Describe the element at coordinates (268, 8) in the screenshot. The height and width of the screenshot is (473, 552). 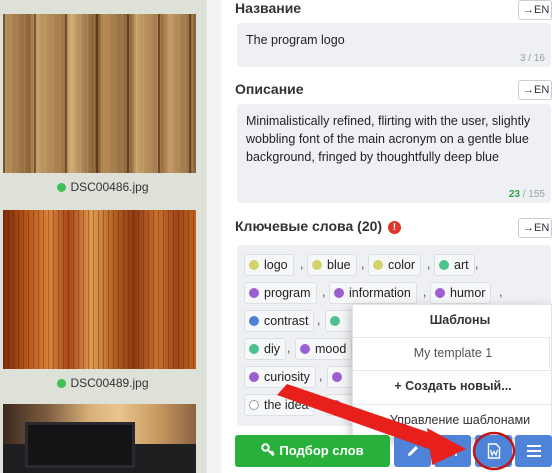
I see `title-label: Название` at that location.